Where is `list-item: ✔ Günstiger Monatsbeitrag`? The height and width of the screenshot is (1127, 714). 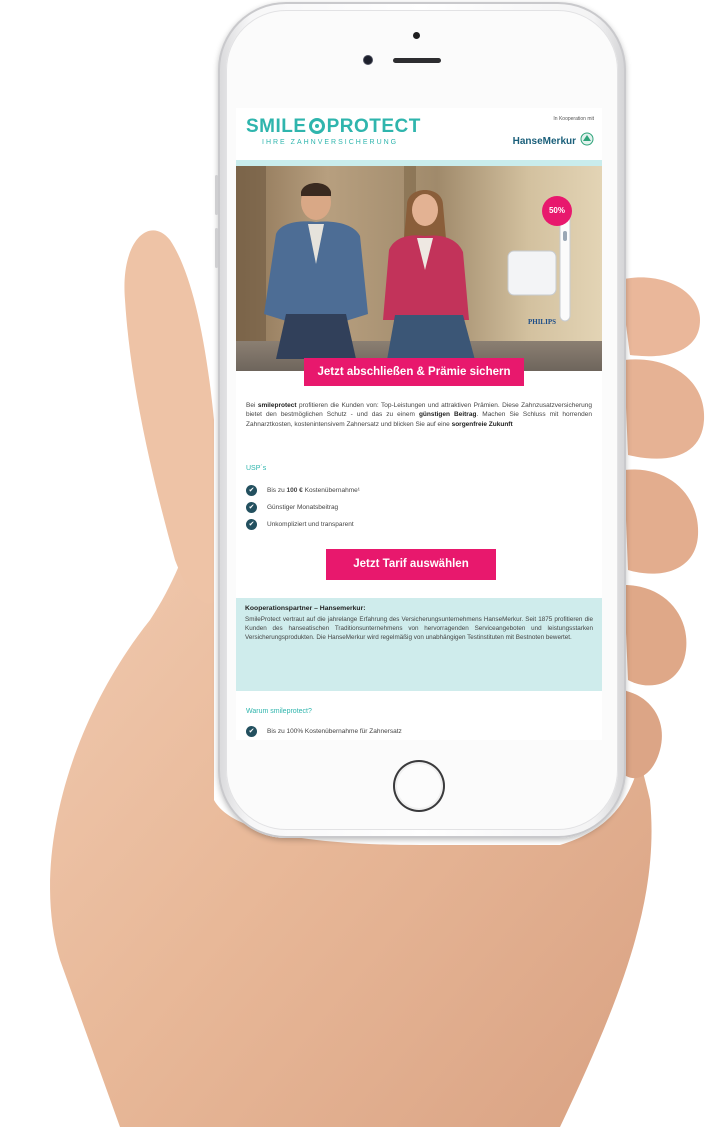
list-item: ✔ Günstiger Monatsbeitrag is located at coordinates (303, 507).